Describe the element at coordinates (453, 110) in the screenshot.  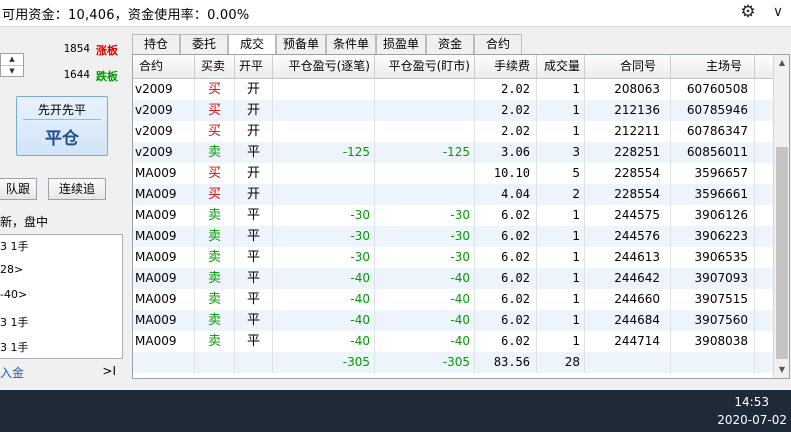
I see `table-row: v2009 买开 2.02 1 212136 60785946` at that location.